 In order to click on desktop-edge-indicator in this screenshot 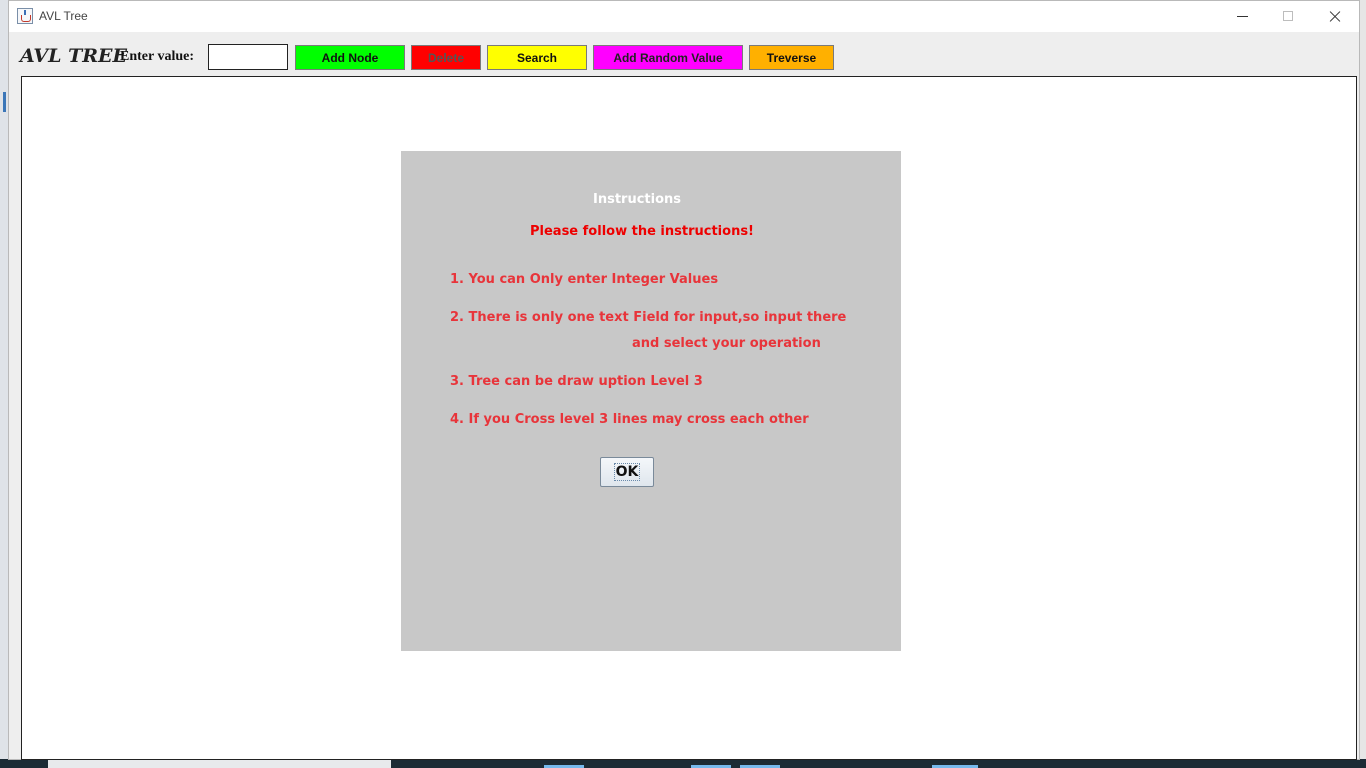, I will do `click(4, 102)`.